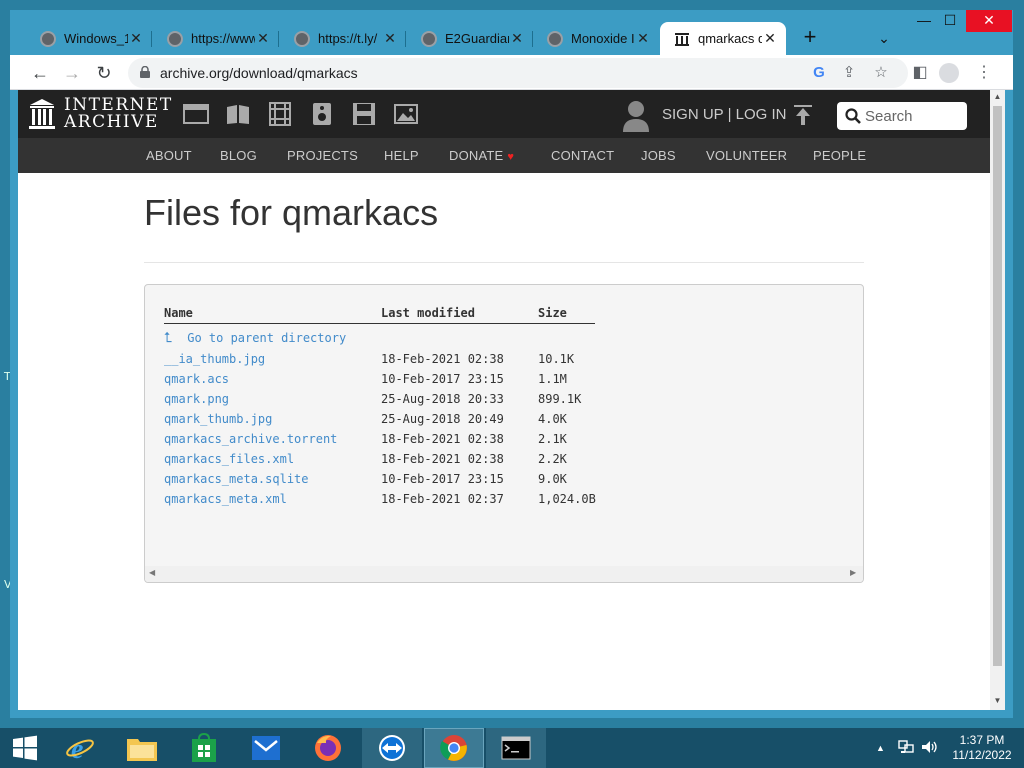 This screenshot has width=1024, height=768. Describe the element at coordinates (810, 38) in the screenshot. I see `new-tab-button: +` at that location.